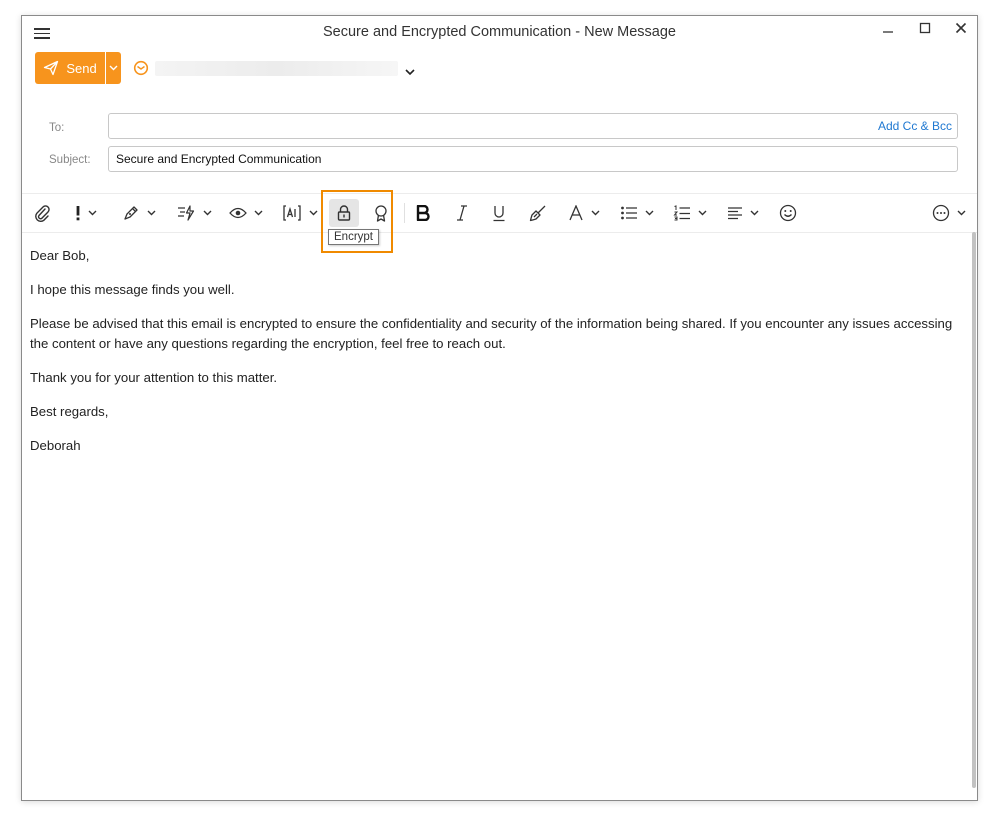 The image size is (994, 819). I want to click on minimize-icon, so click(888, 32).